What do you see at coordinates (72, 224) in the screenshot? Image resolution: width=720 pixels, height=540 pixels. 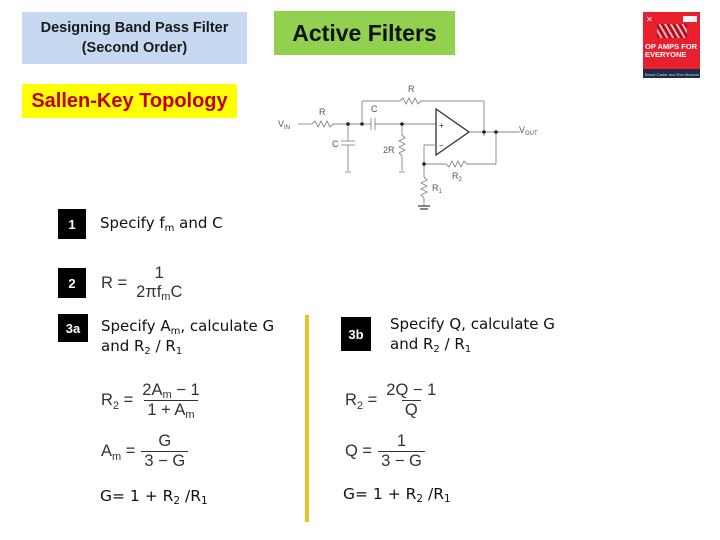 I see `step-badge-1: 1` at bounding box center [72, 224].